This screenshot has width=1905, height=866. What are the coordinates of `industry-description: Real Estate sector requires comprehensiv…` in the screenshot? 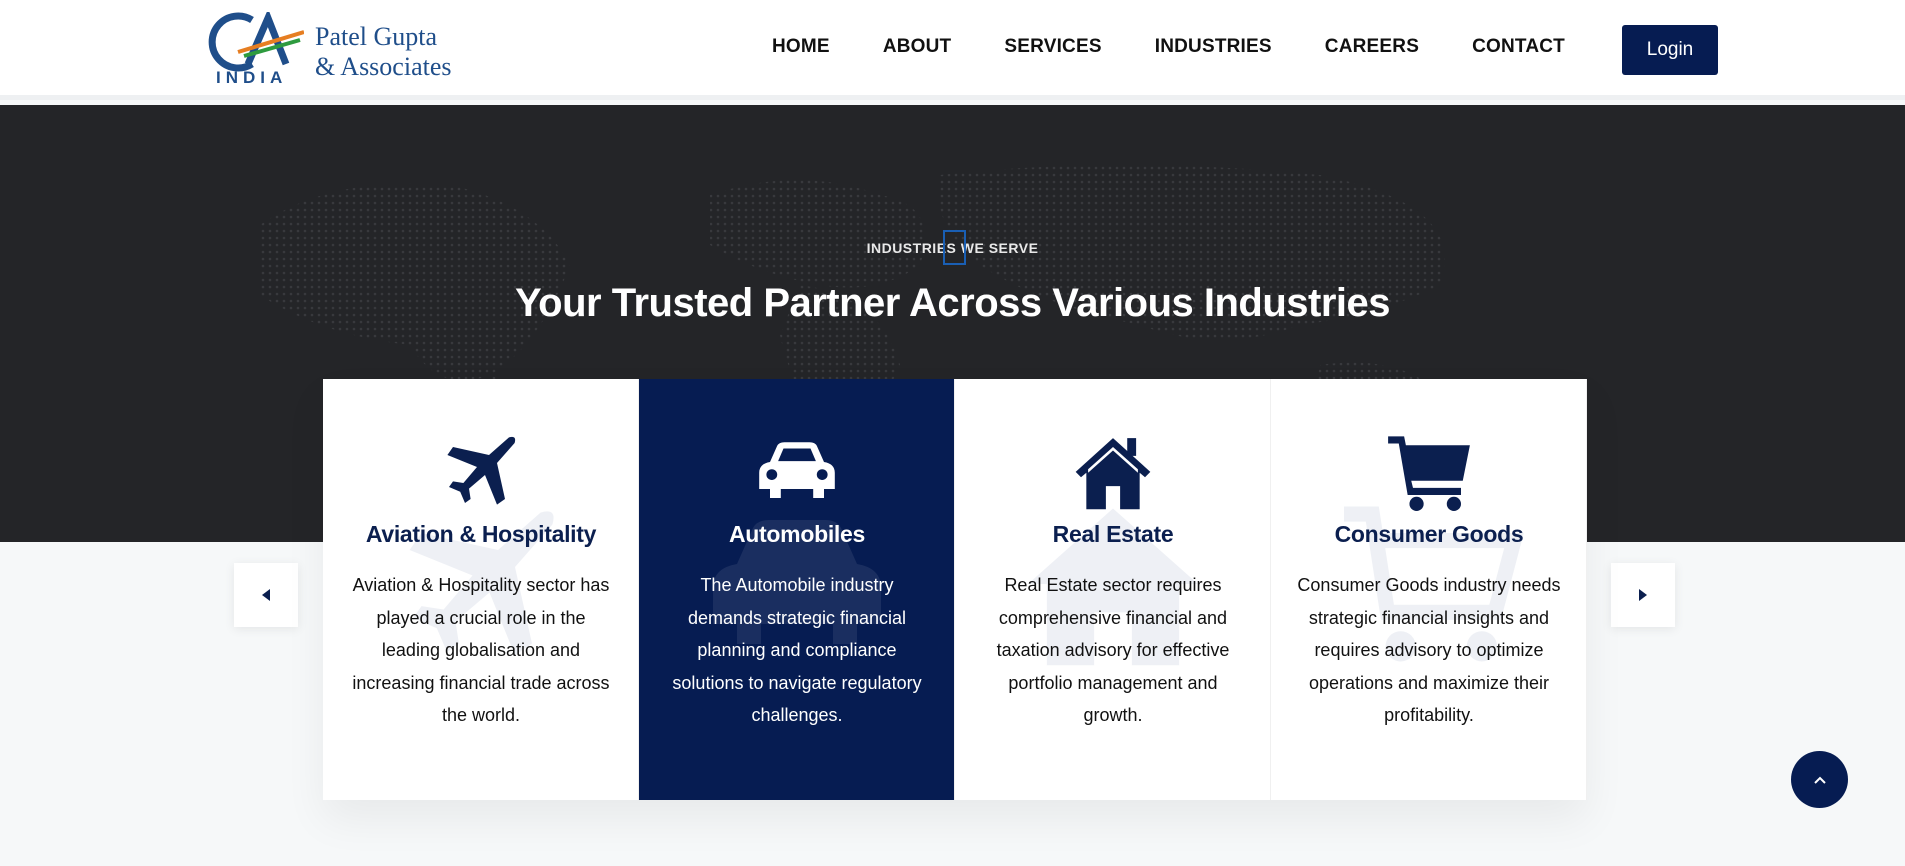 It's located at (1113, 650).